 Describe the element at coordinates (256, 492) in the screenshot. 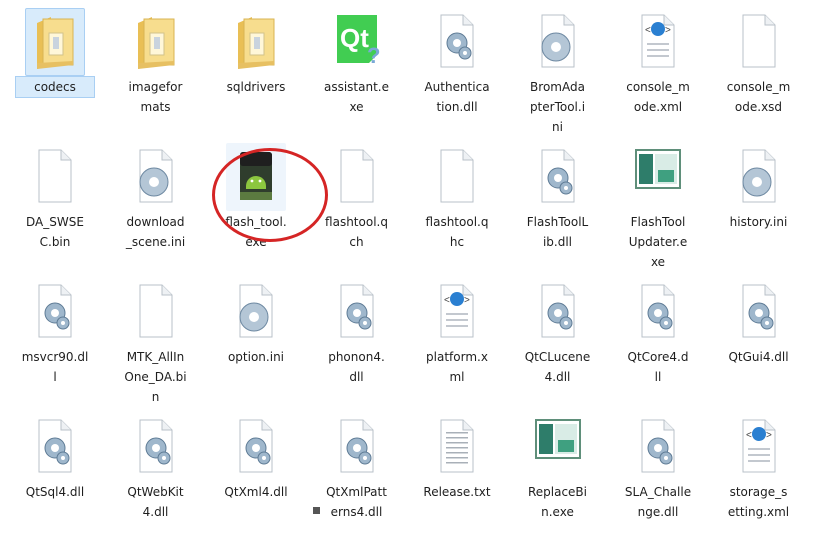

I see `file-name-label: QtXml4.dll` at that location.